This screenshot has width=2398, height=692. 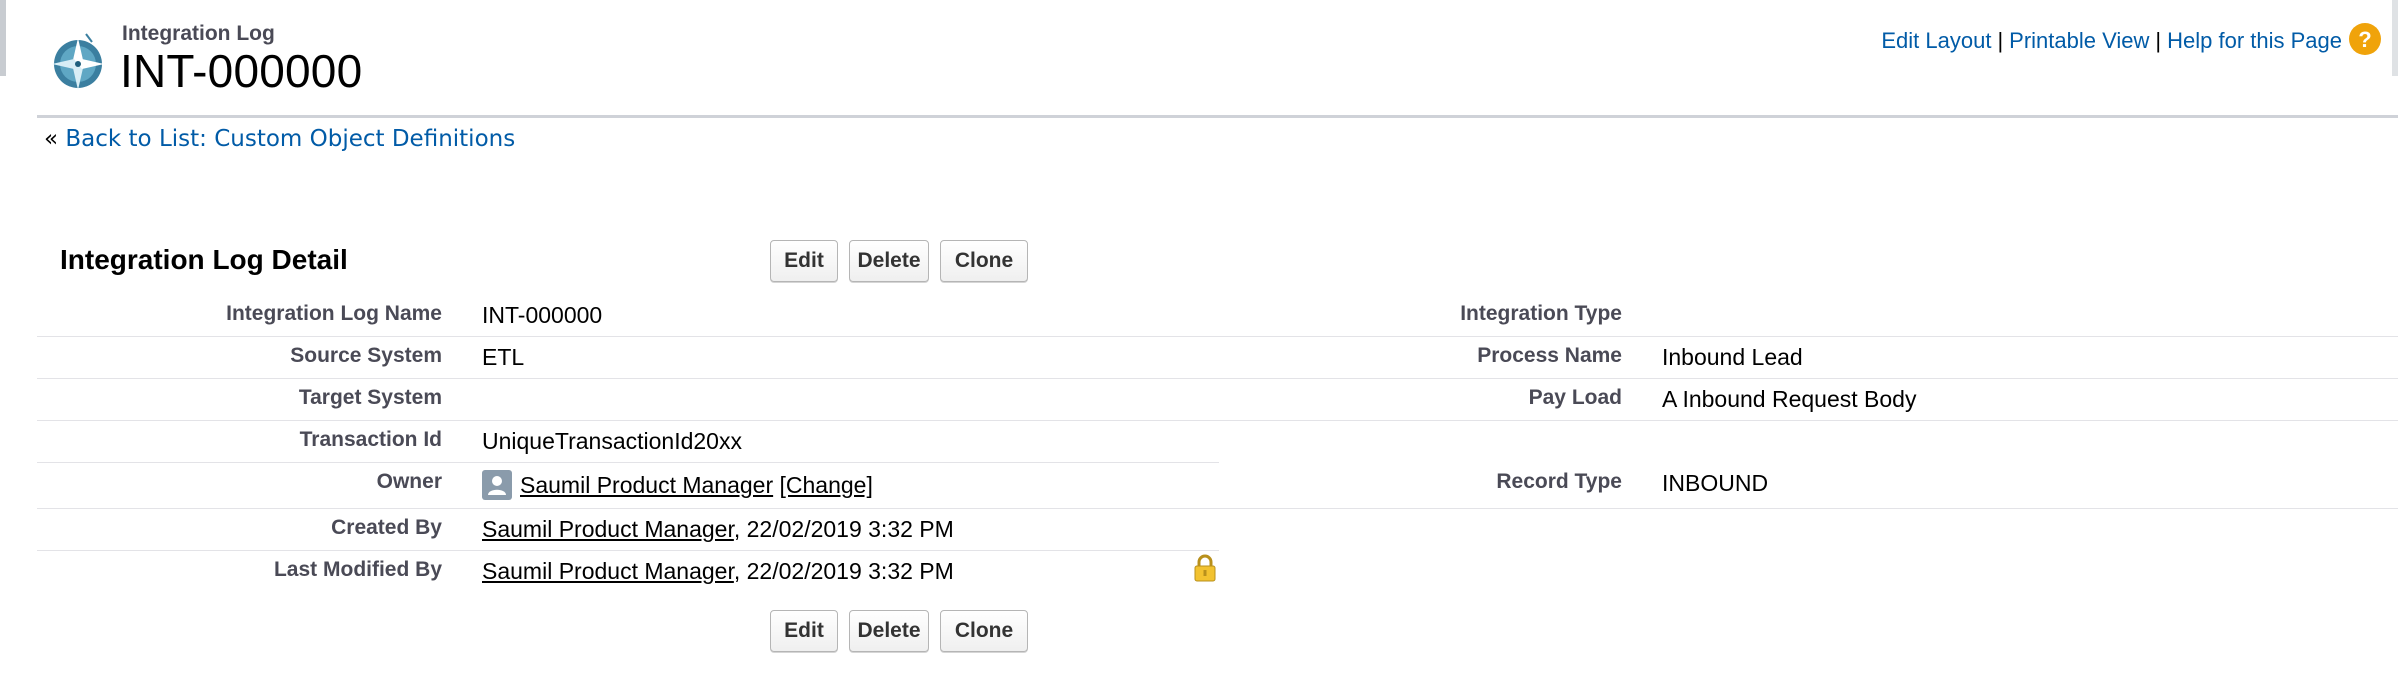 I want to click on field-value: INBOUND, so click(x=1715, y=483).